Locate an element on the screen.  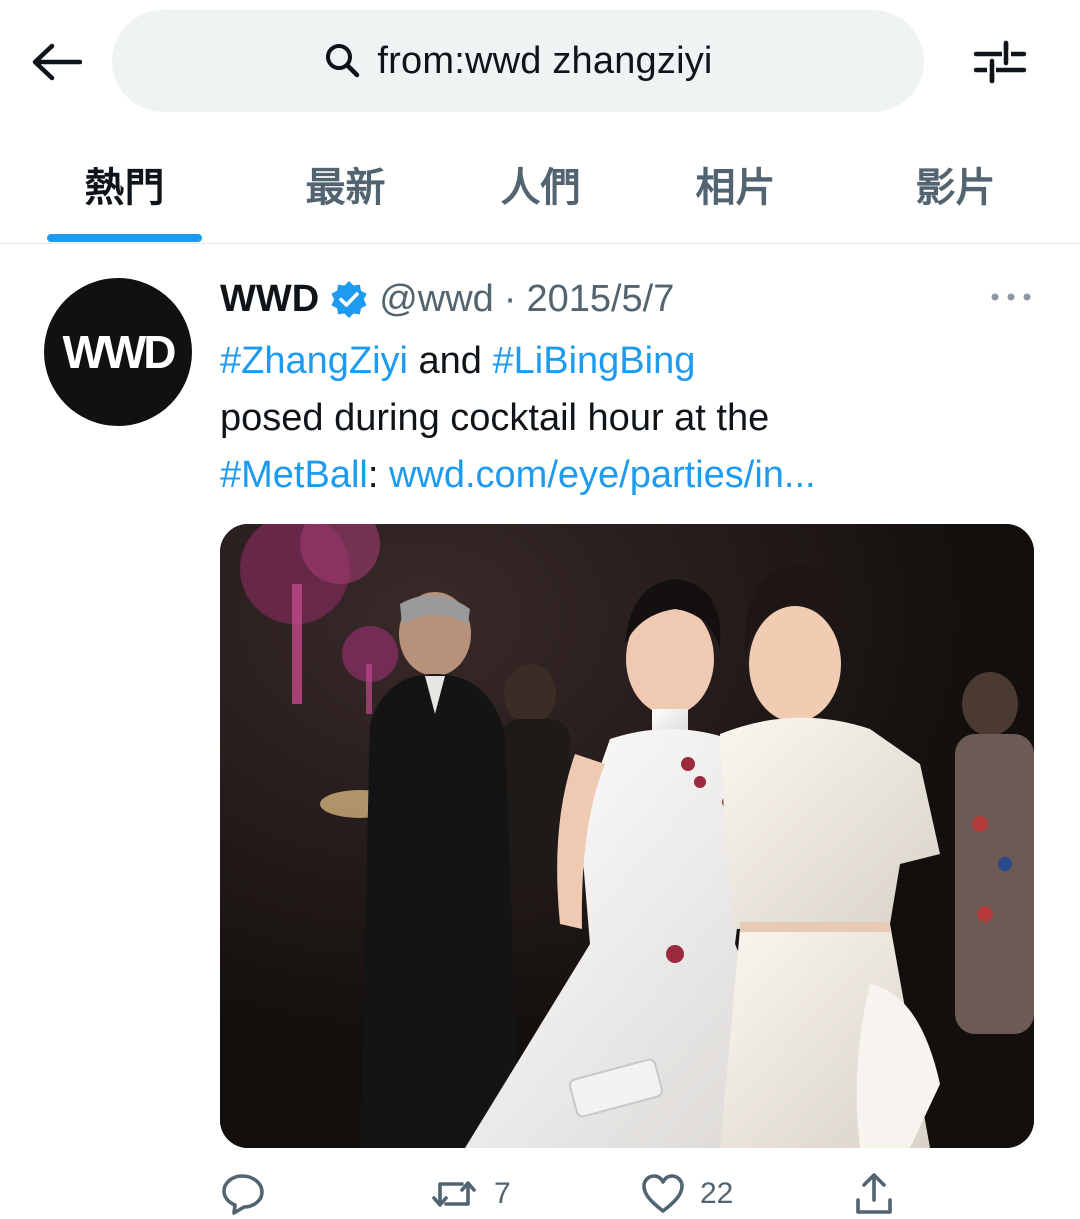
like-count: 22 is located at coordinates (717, 1193).